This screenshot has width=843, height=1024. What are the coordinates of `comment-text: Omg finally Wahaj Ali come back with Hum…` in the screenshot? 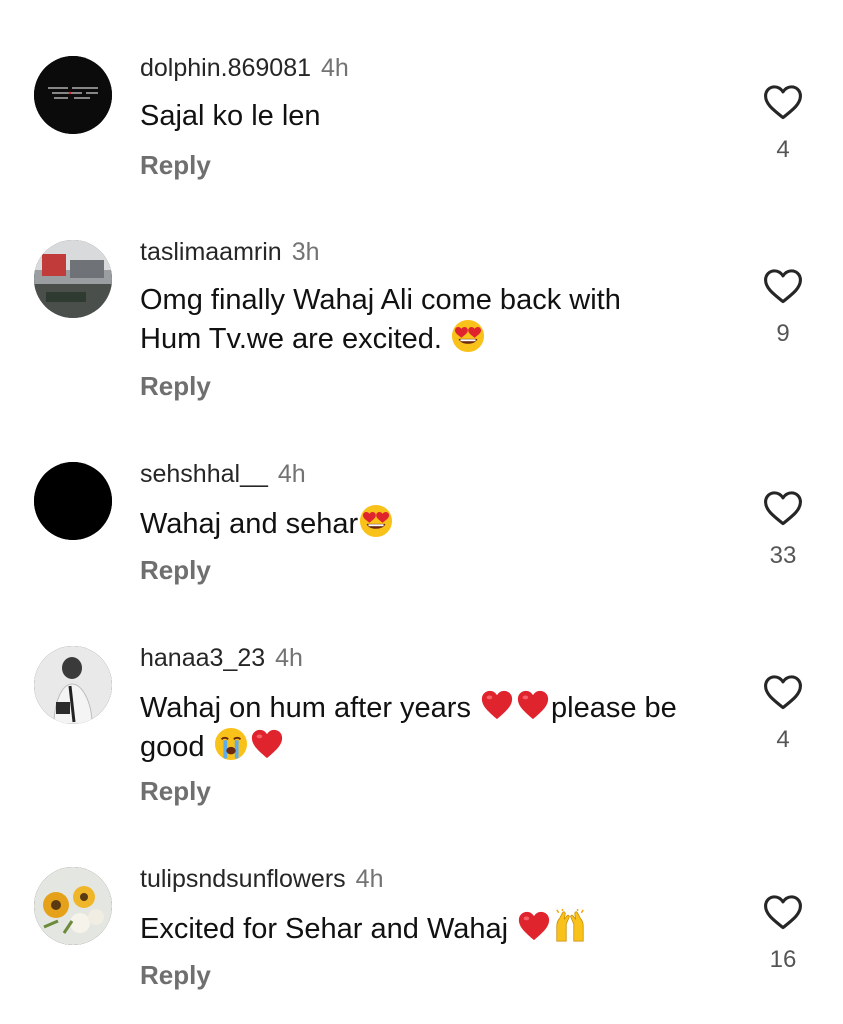 It's located at (380, 319).